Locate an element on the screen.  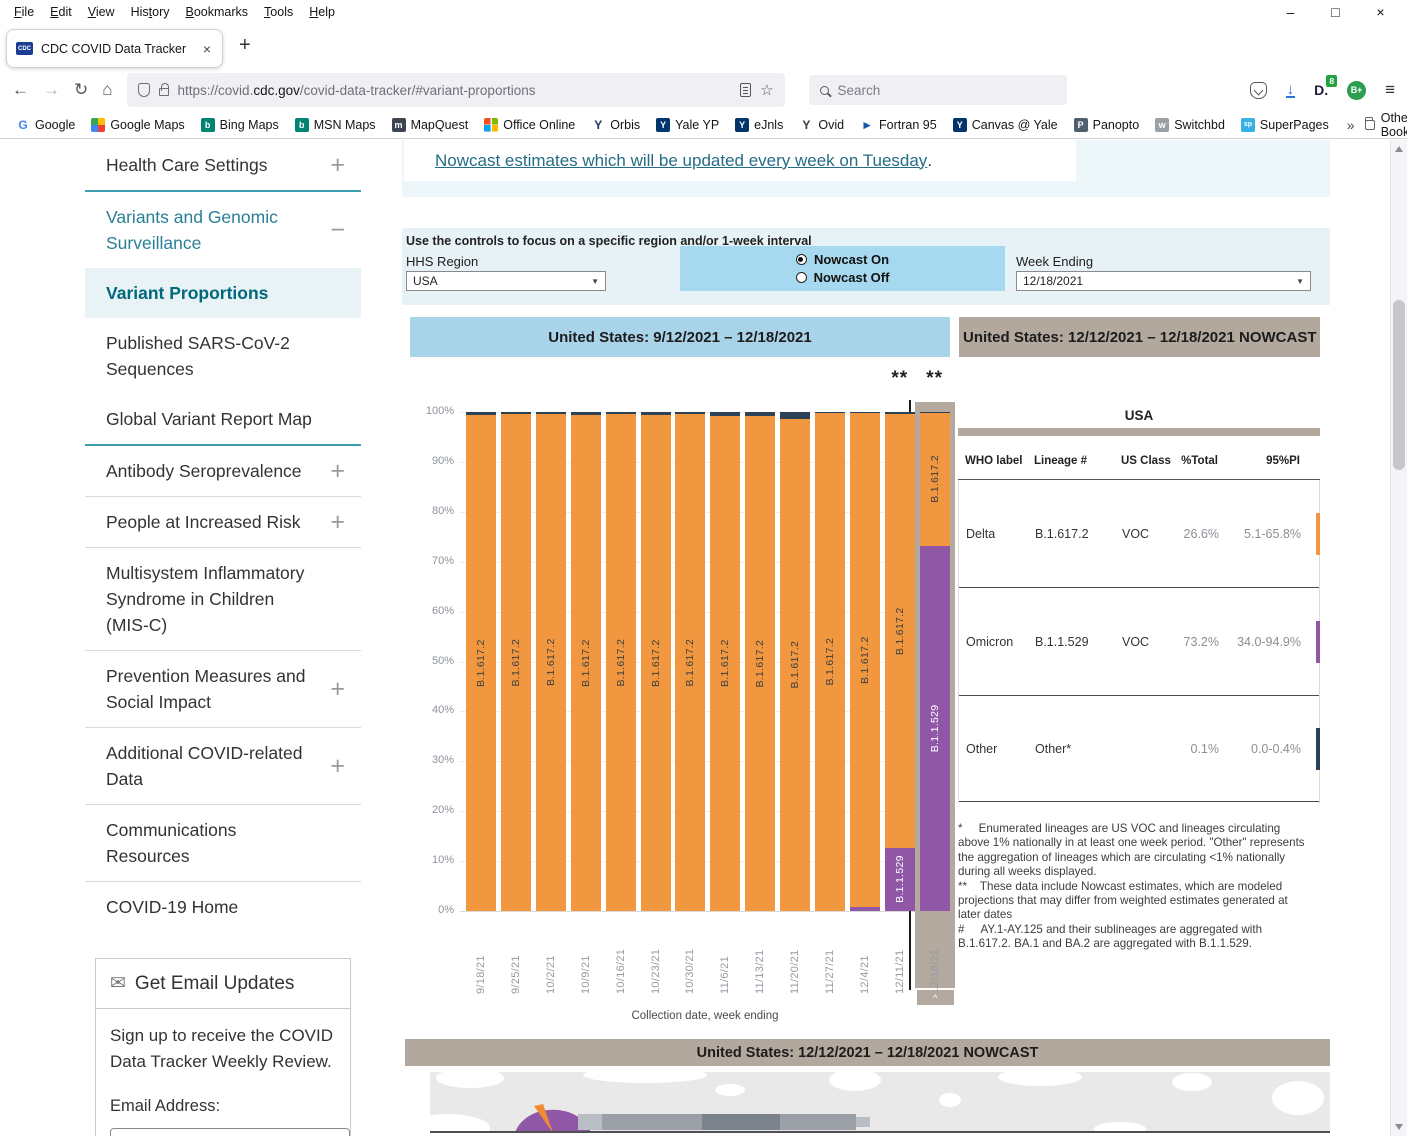
reload-button: ↻ is located at coordinates (81, 90).